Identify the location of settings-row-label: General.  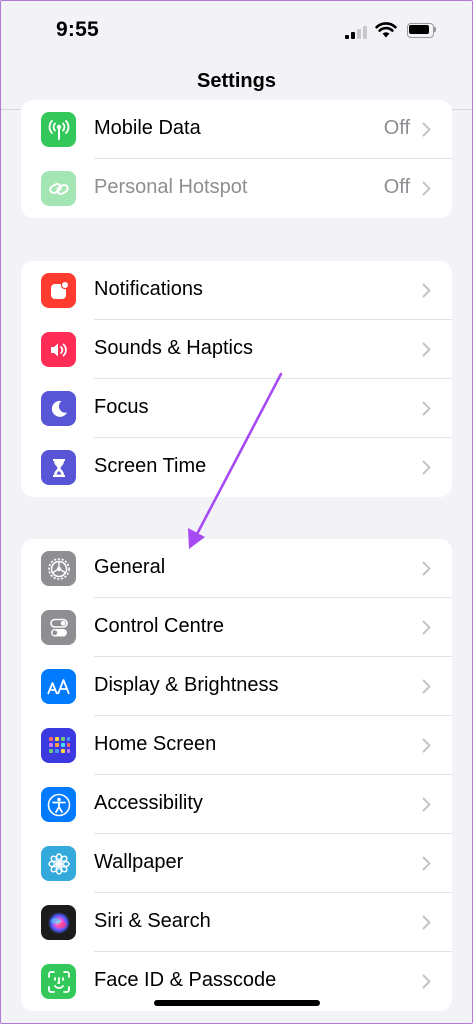
(130, 567).